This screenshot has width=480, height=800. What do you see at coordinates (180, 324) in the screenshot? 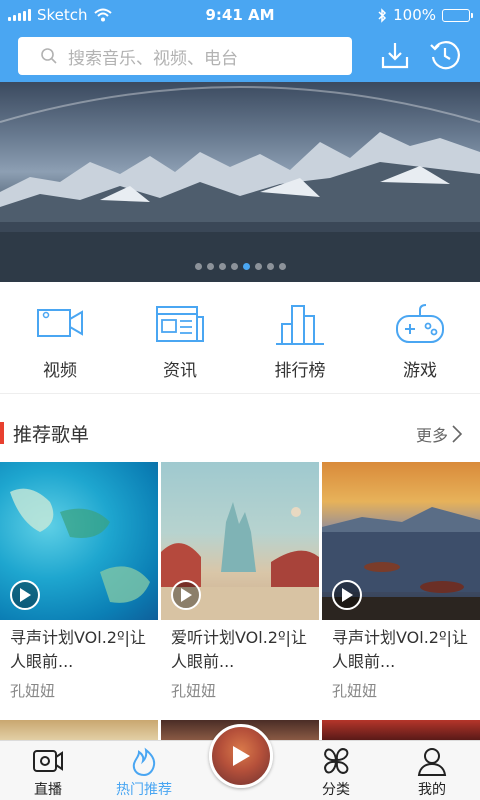
I see `news-icon` at bounding box center [180, 324].